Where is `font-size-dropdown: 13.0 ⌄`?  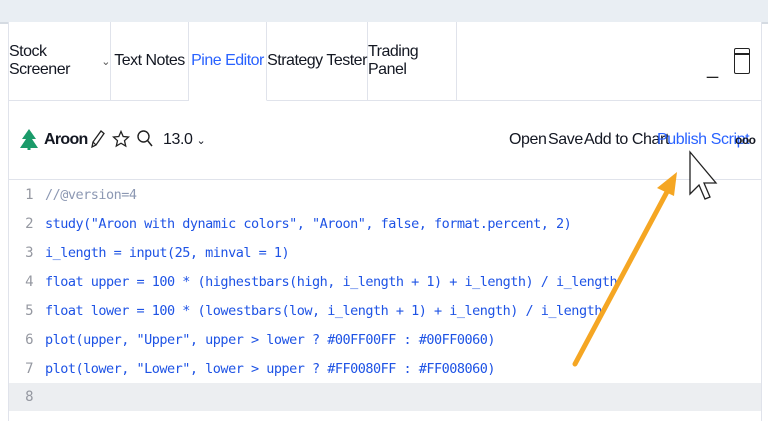 font-size-dropdown: 13.0 ⌄ is located at coordinates (184, 140).